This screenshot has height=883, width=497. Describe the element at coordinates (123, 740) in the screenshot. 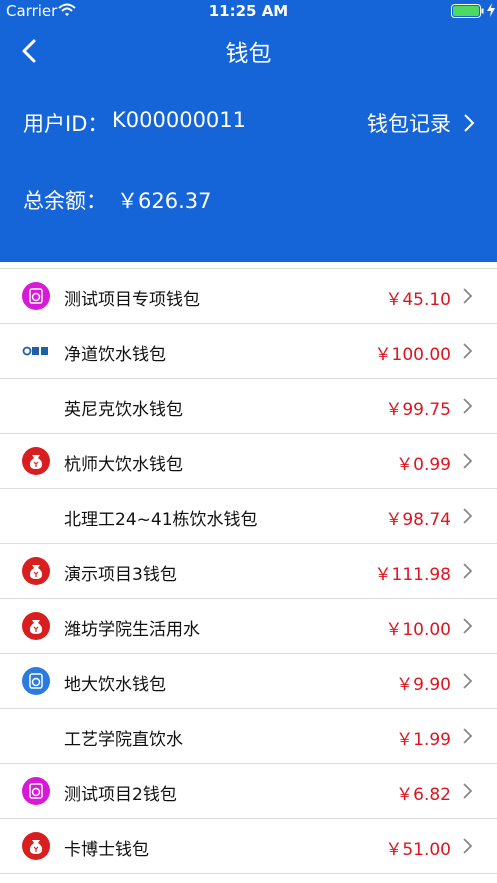

I see `wallet-name: 工艺学院直饮水` at that location.